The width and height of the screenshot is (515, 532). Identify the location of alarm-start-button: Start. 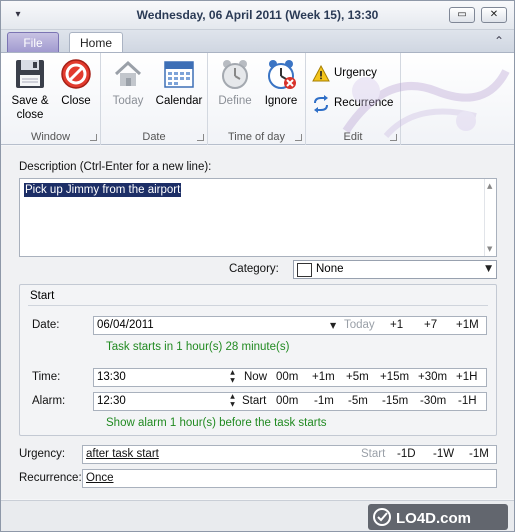
(254, 401).